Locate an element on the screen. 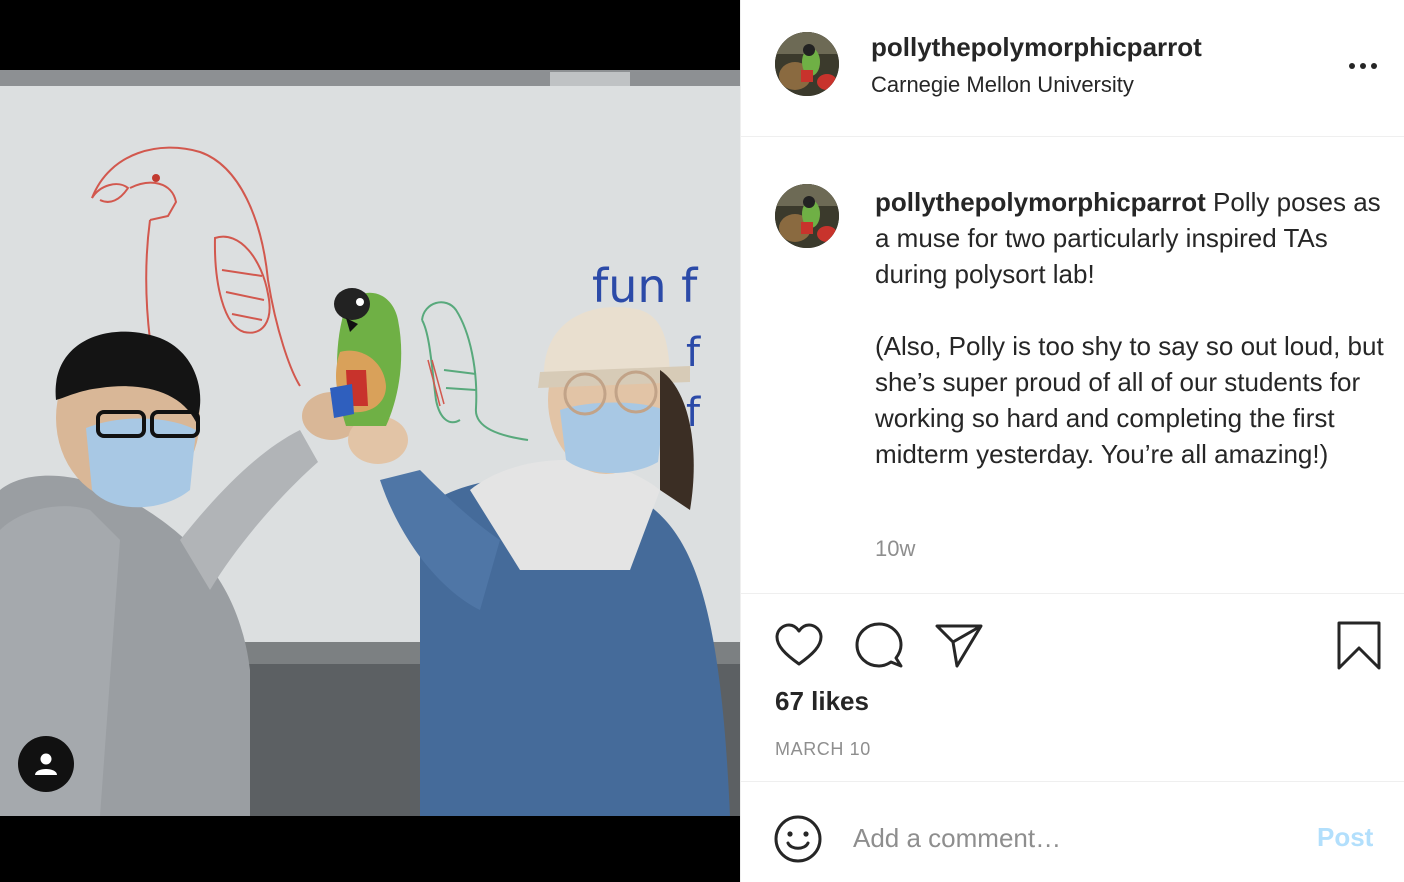  more-options-button is located at coordinates (1363, 66).